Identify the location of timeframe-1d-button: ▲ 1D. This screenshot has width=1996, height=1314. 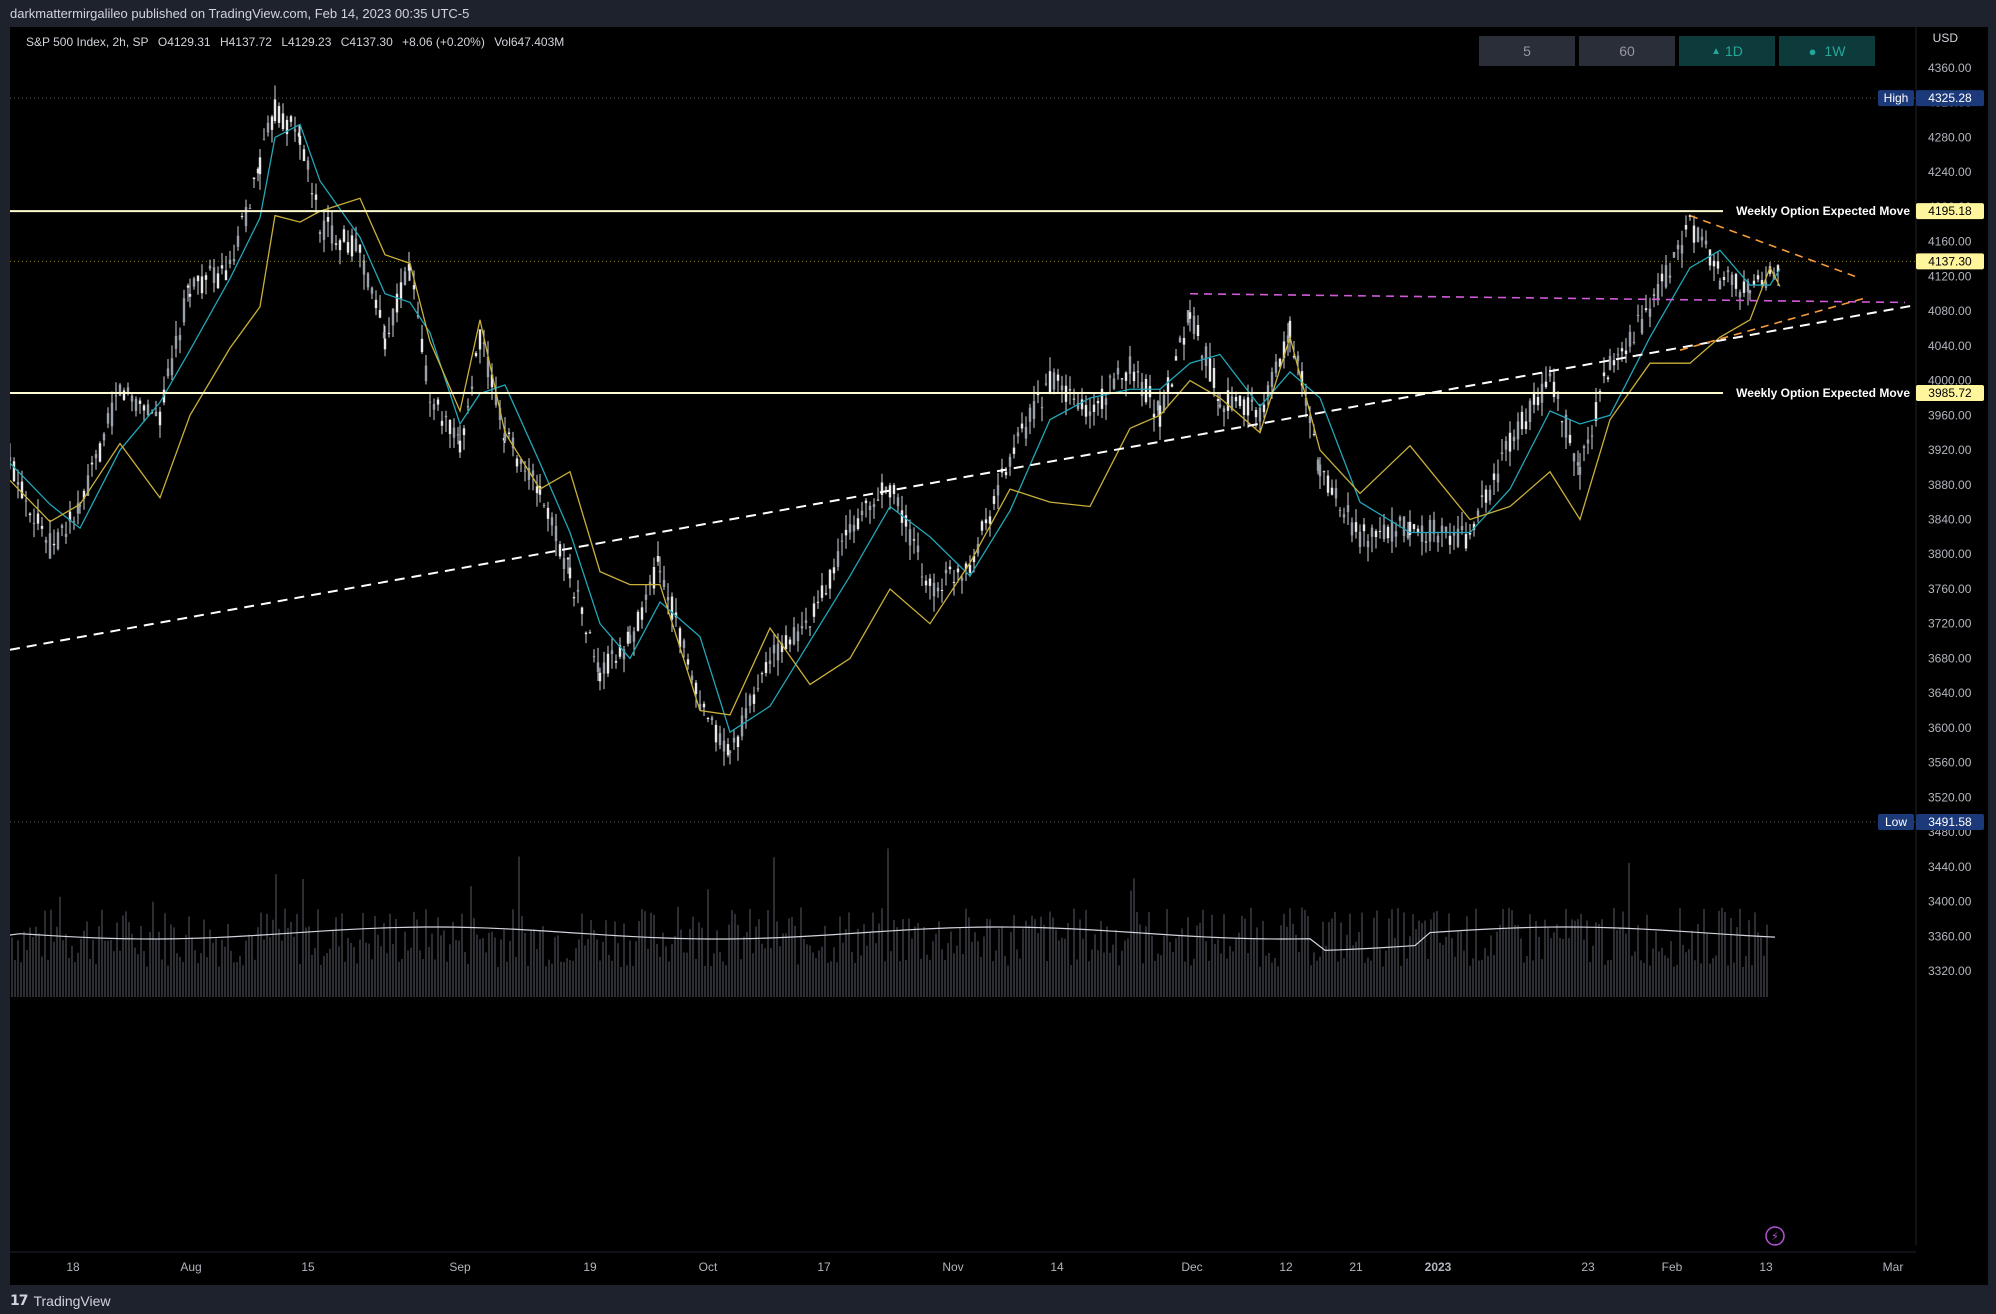
(1727, 51).